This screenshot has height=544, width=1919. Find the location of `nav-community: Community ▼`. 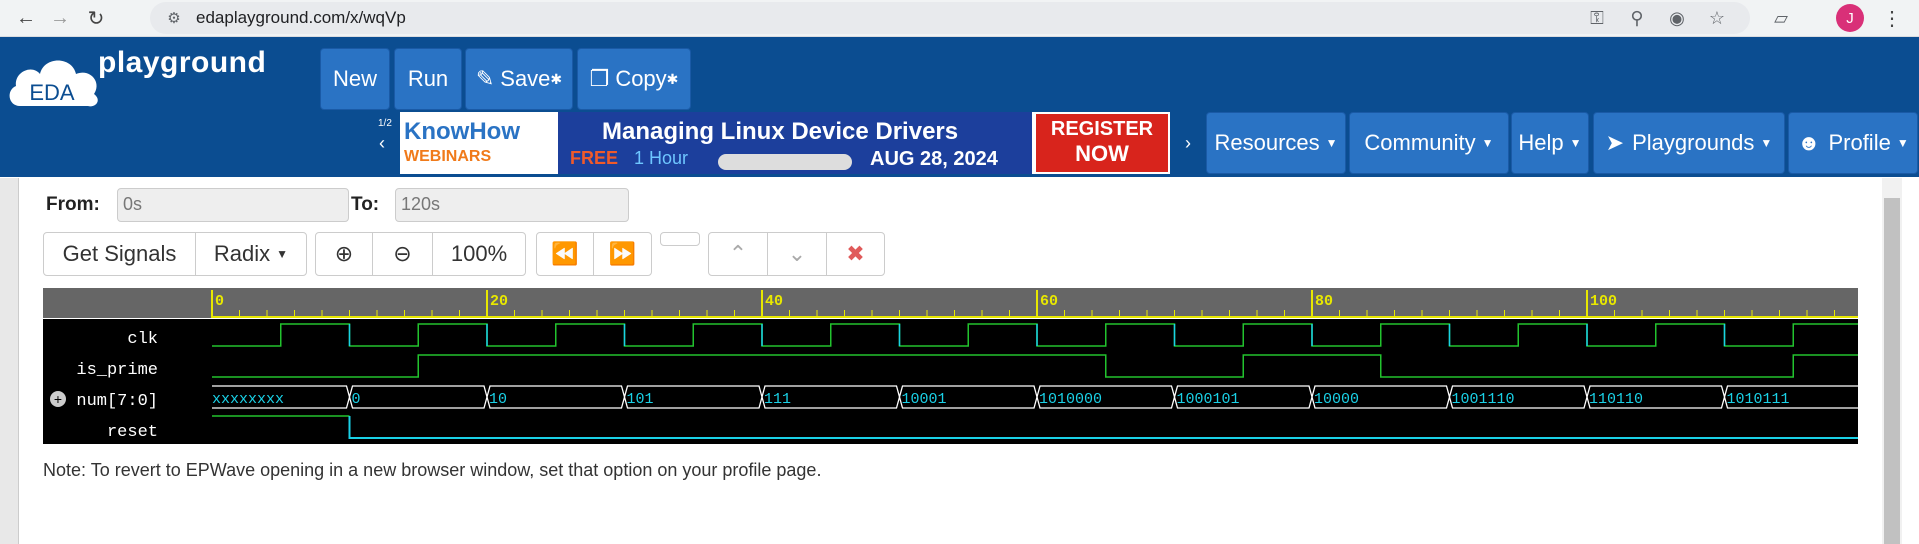

nav-community: Community ▼ is located at coordinates (1429, 143).